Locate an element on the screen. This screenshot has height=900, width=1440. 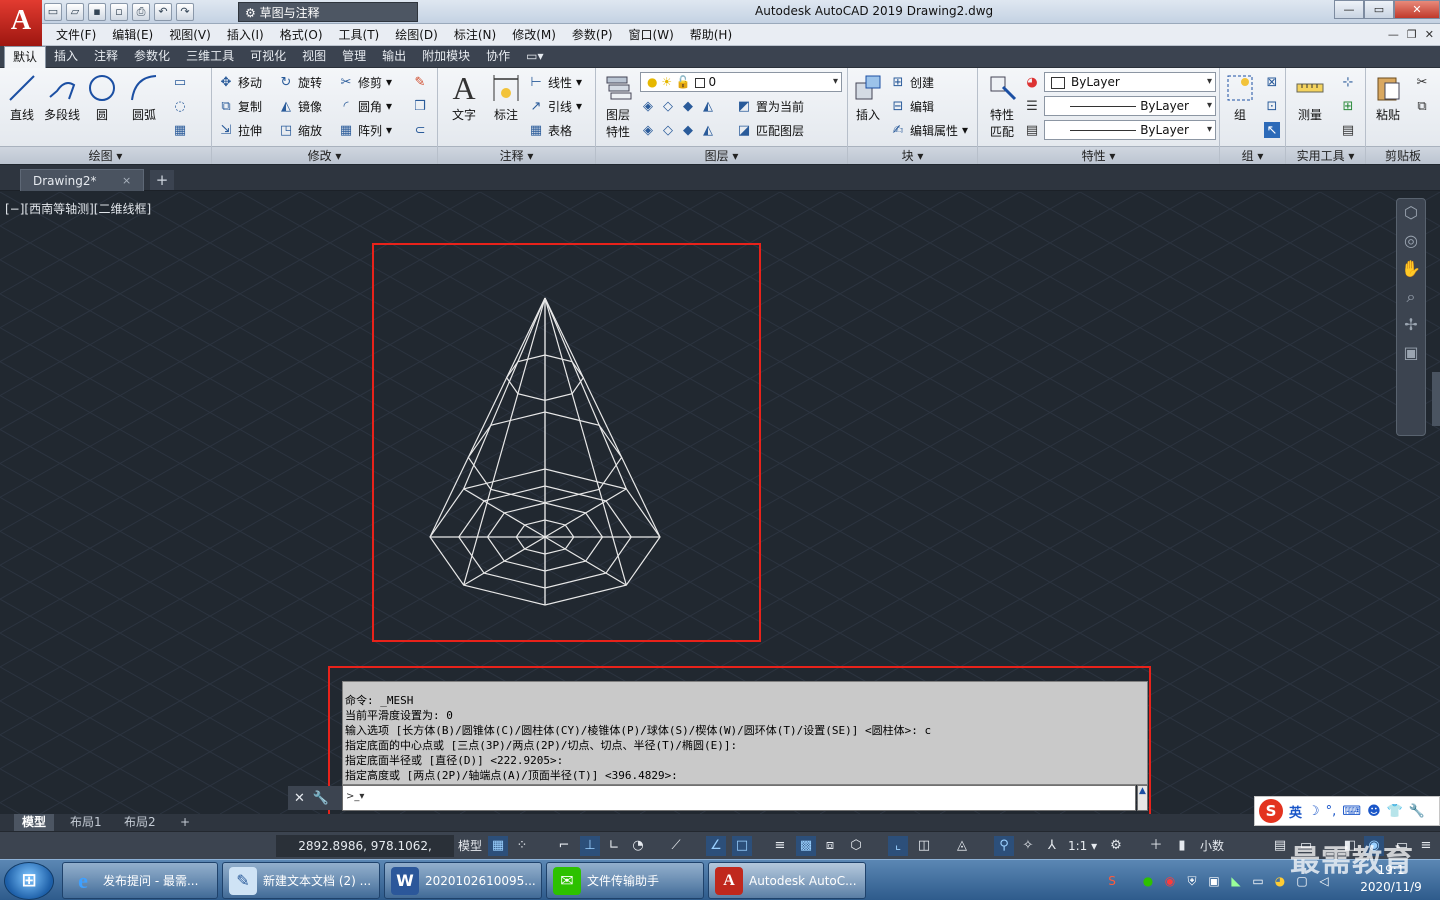
copy-button: ⧉ 复制 is located at coordinates (240, 106).